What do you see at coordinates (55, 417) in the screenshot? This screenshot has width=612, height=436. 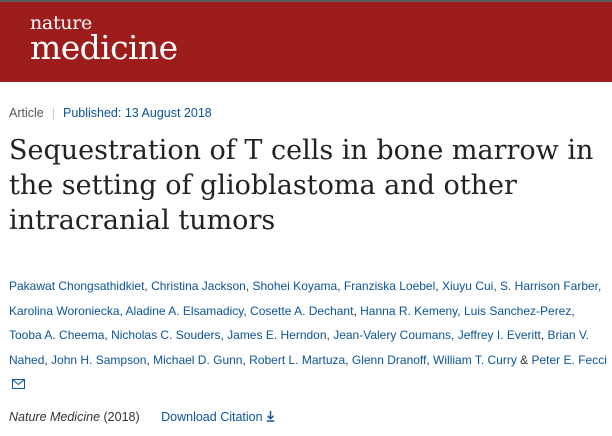 I see `citation-journal: Nature Medicine` at bounding box center [55, 417].